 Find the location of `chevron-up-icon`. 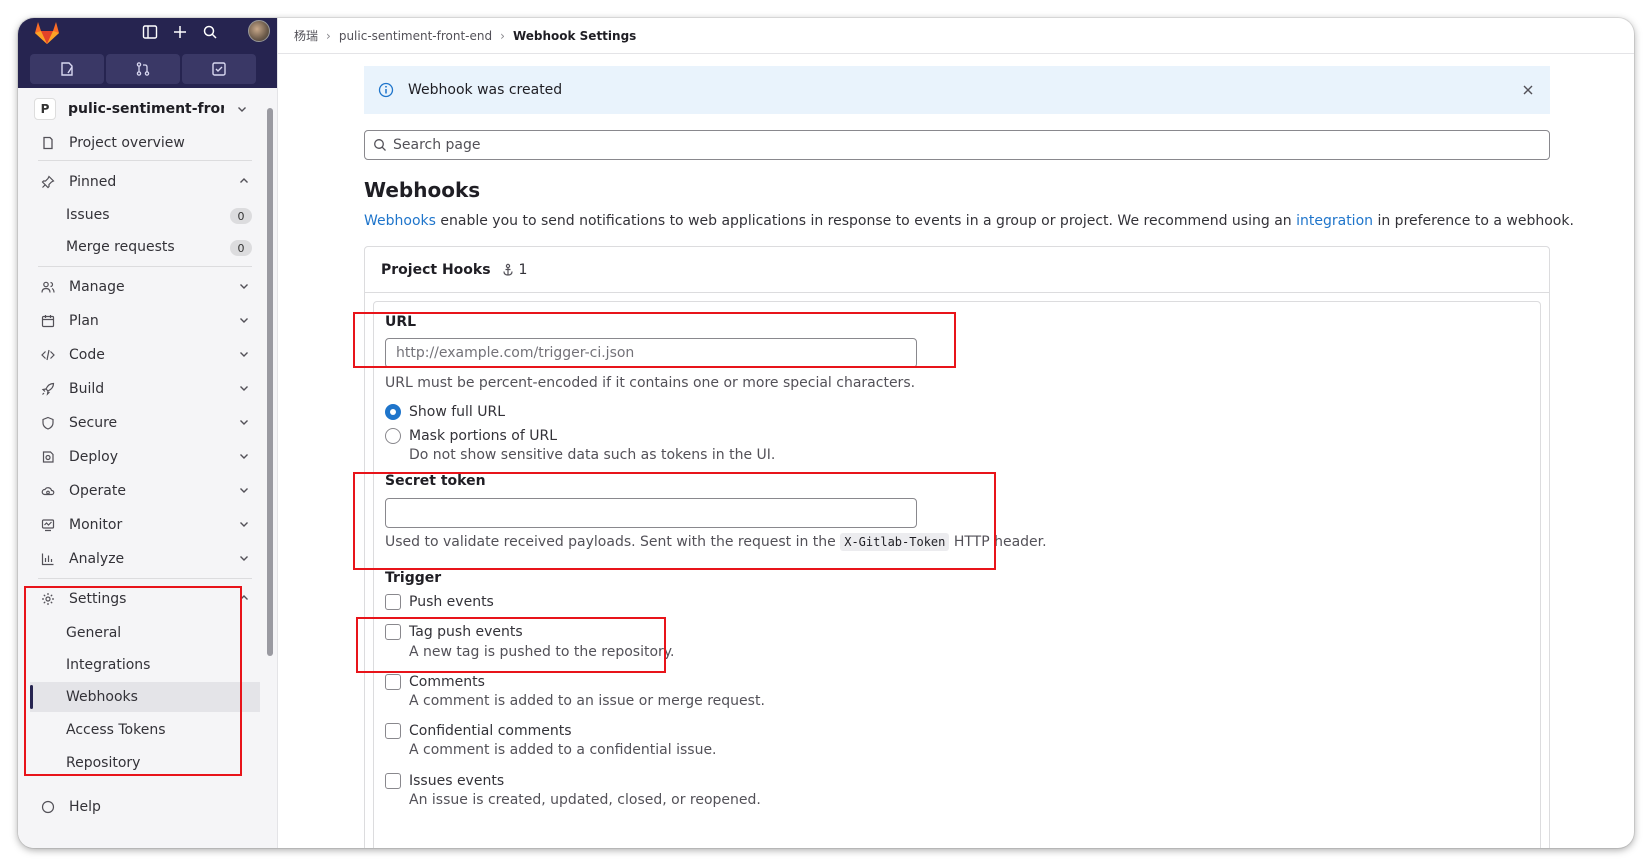

chevron-up-icon is located at coordinates (244, 180).